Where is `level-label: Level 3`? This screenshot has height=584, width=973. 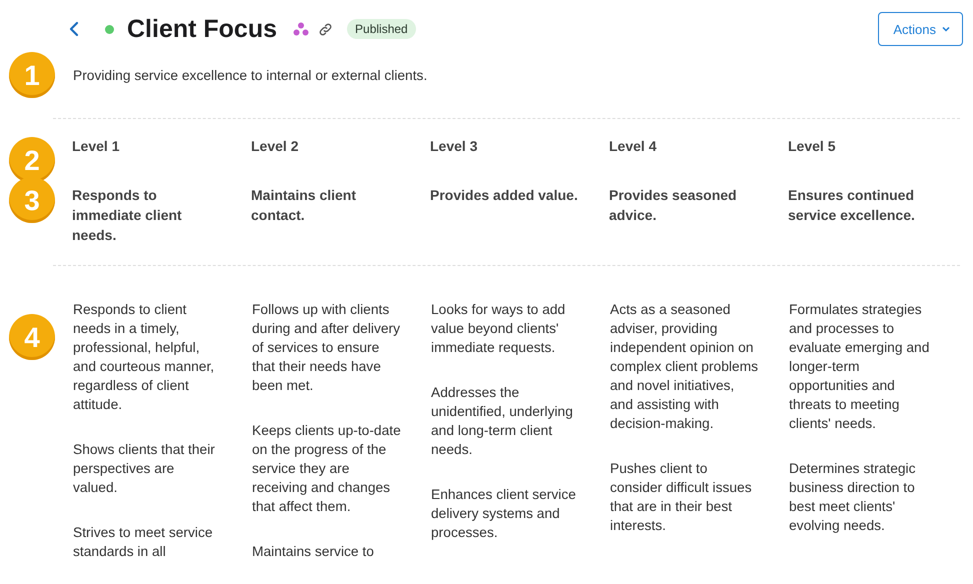
level-label: Level 3 is located at coordinates (453, 146).